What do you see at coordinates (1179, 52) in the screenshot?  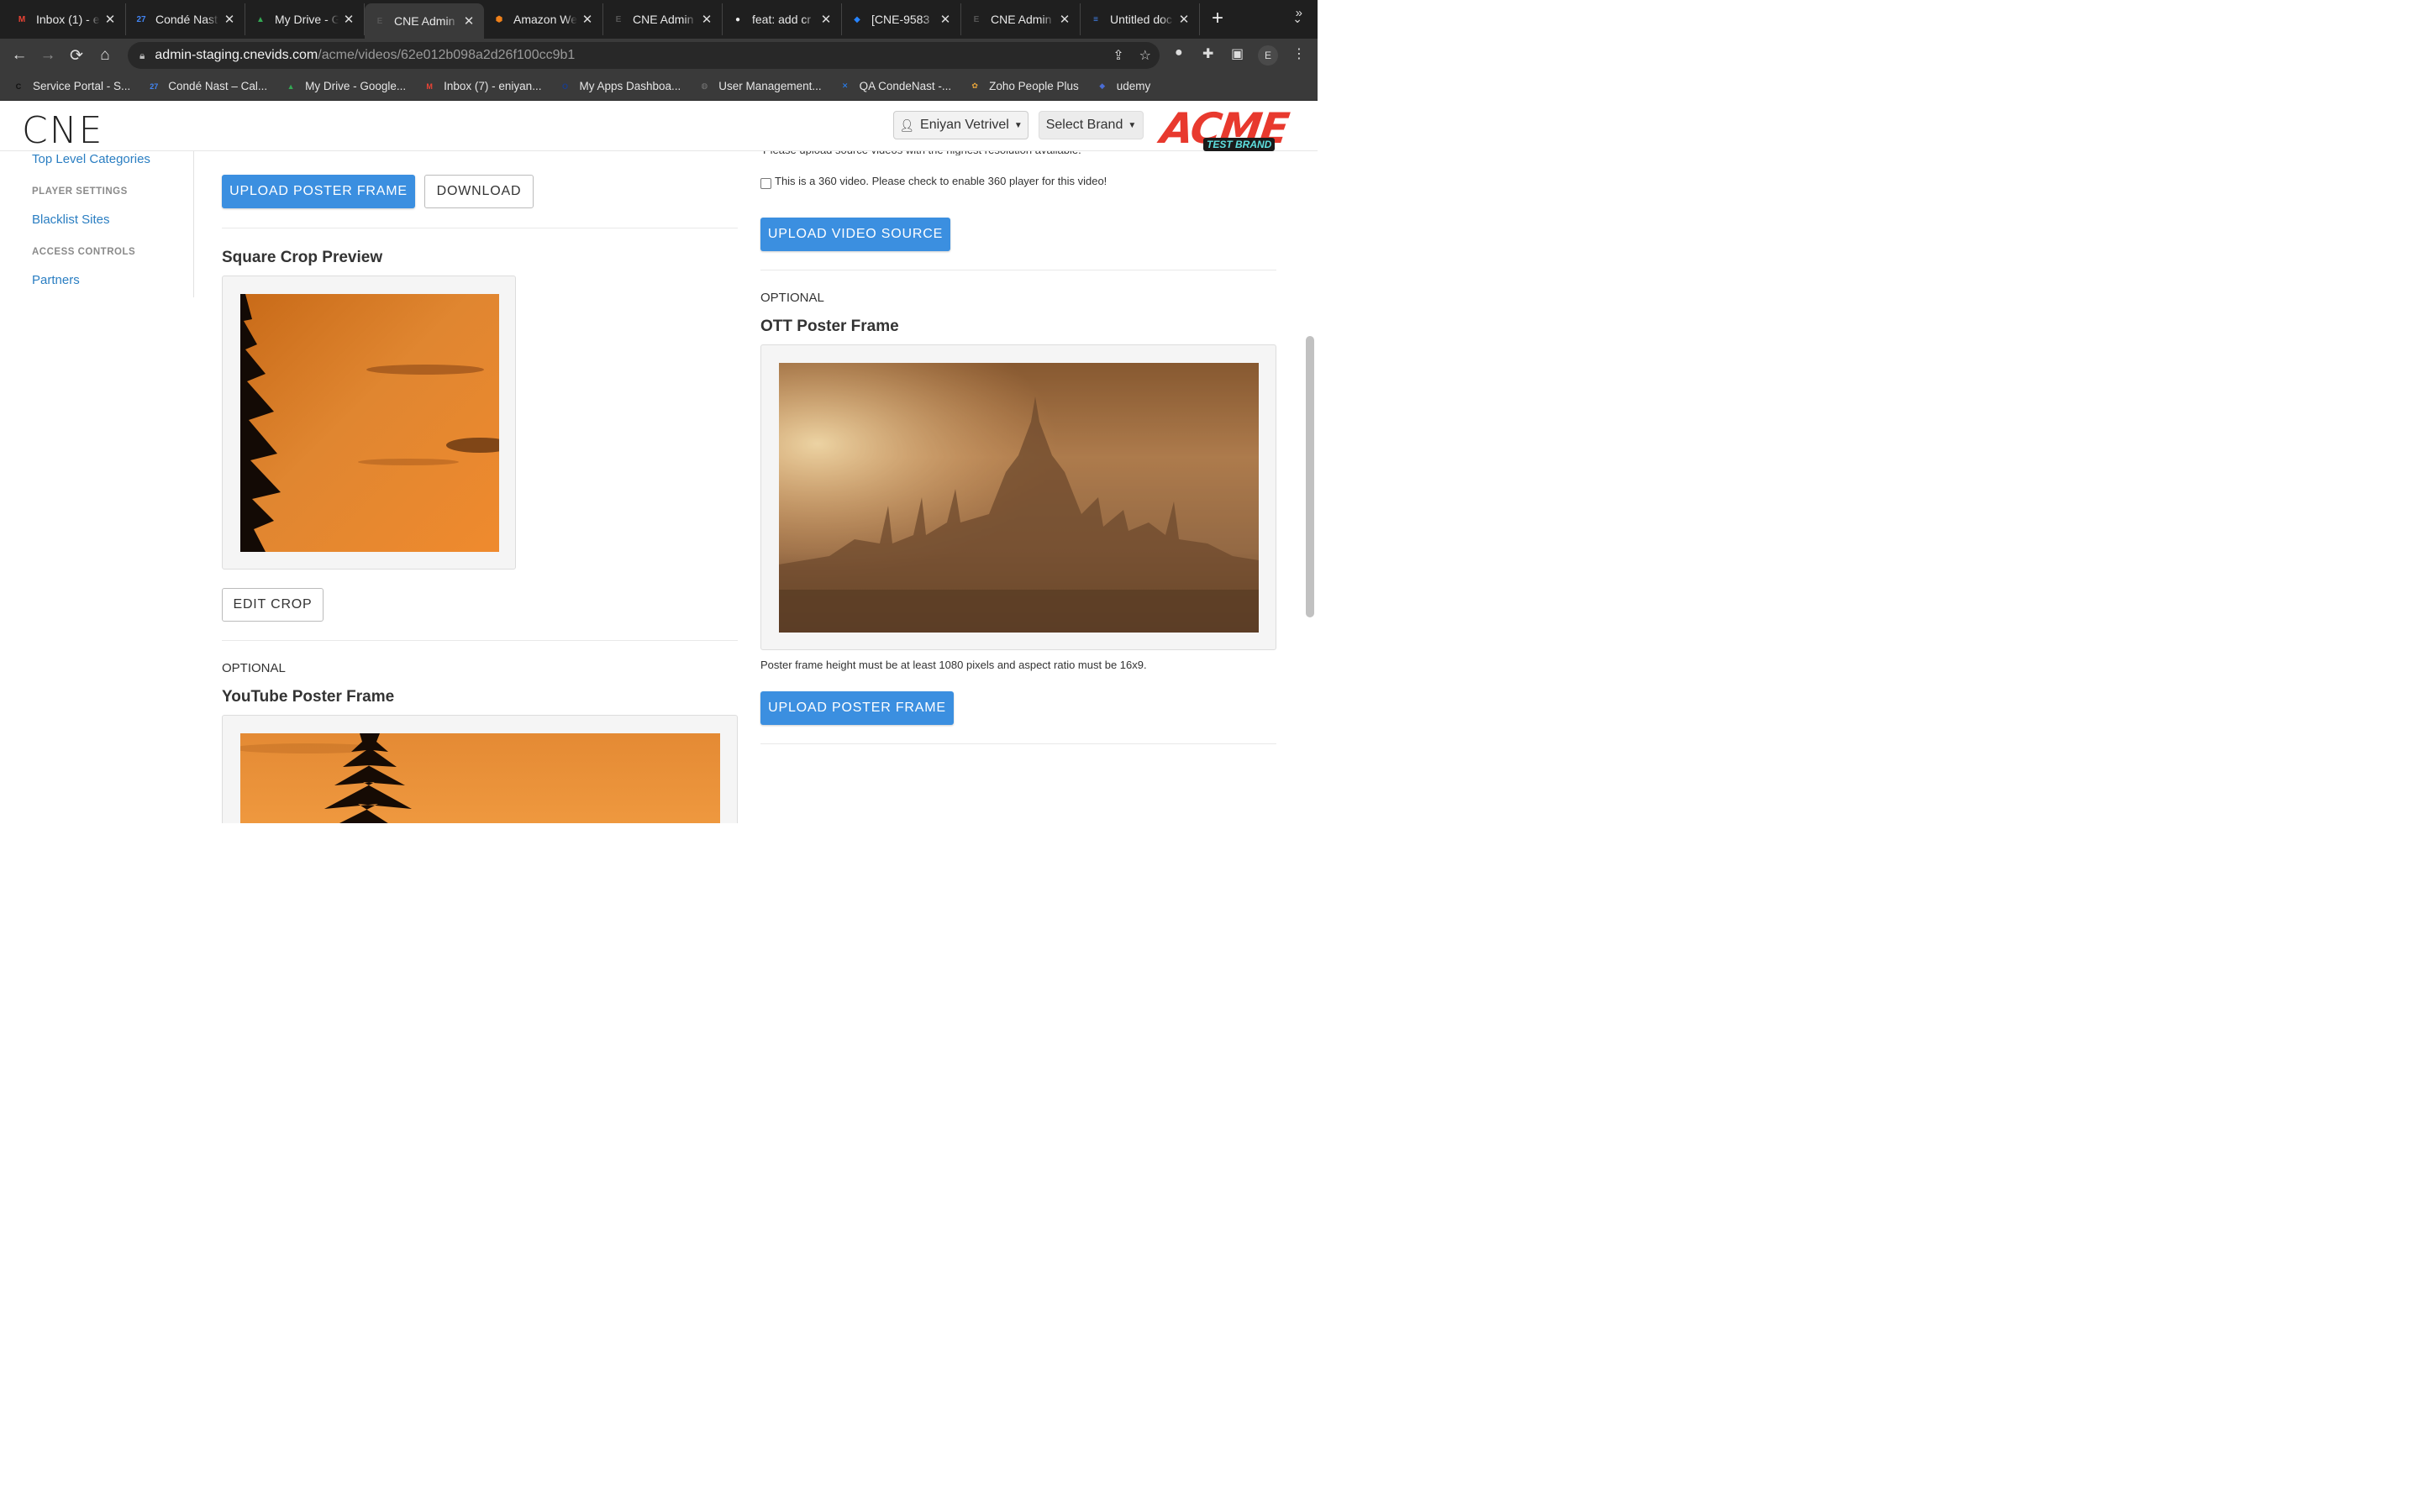 I see `extension-icon: ●` at bounding box center [1179, 52].